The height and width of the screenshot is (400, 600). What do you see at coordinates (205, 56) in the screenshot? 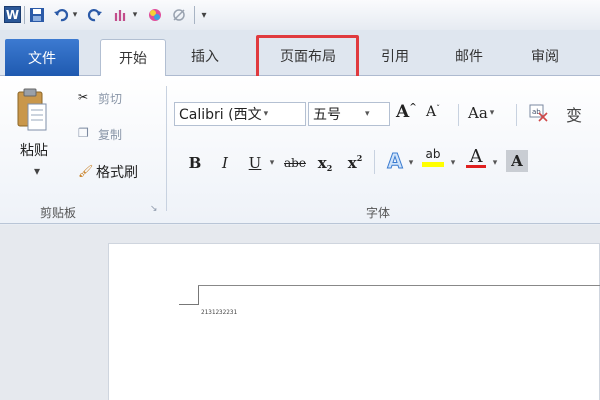
I see `tab-insert: 插入` at bounding box center [205, 56].